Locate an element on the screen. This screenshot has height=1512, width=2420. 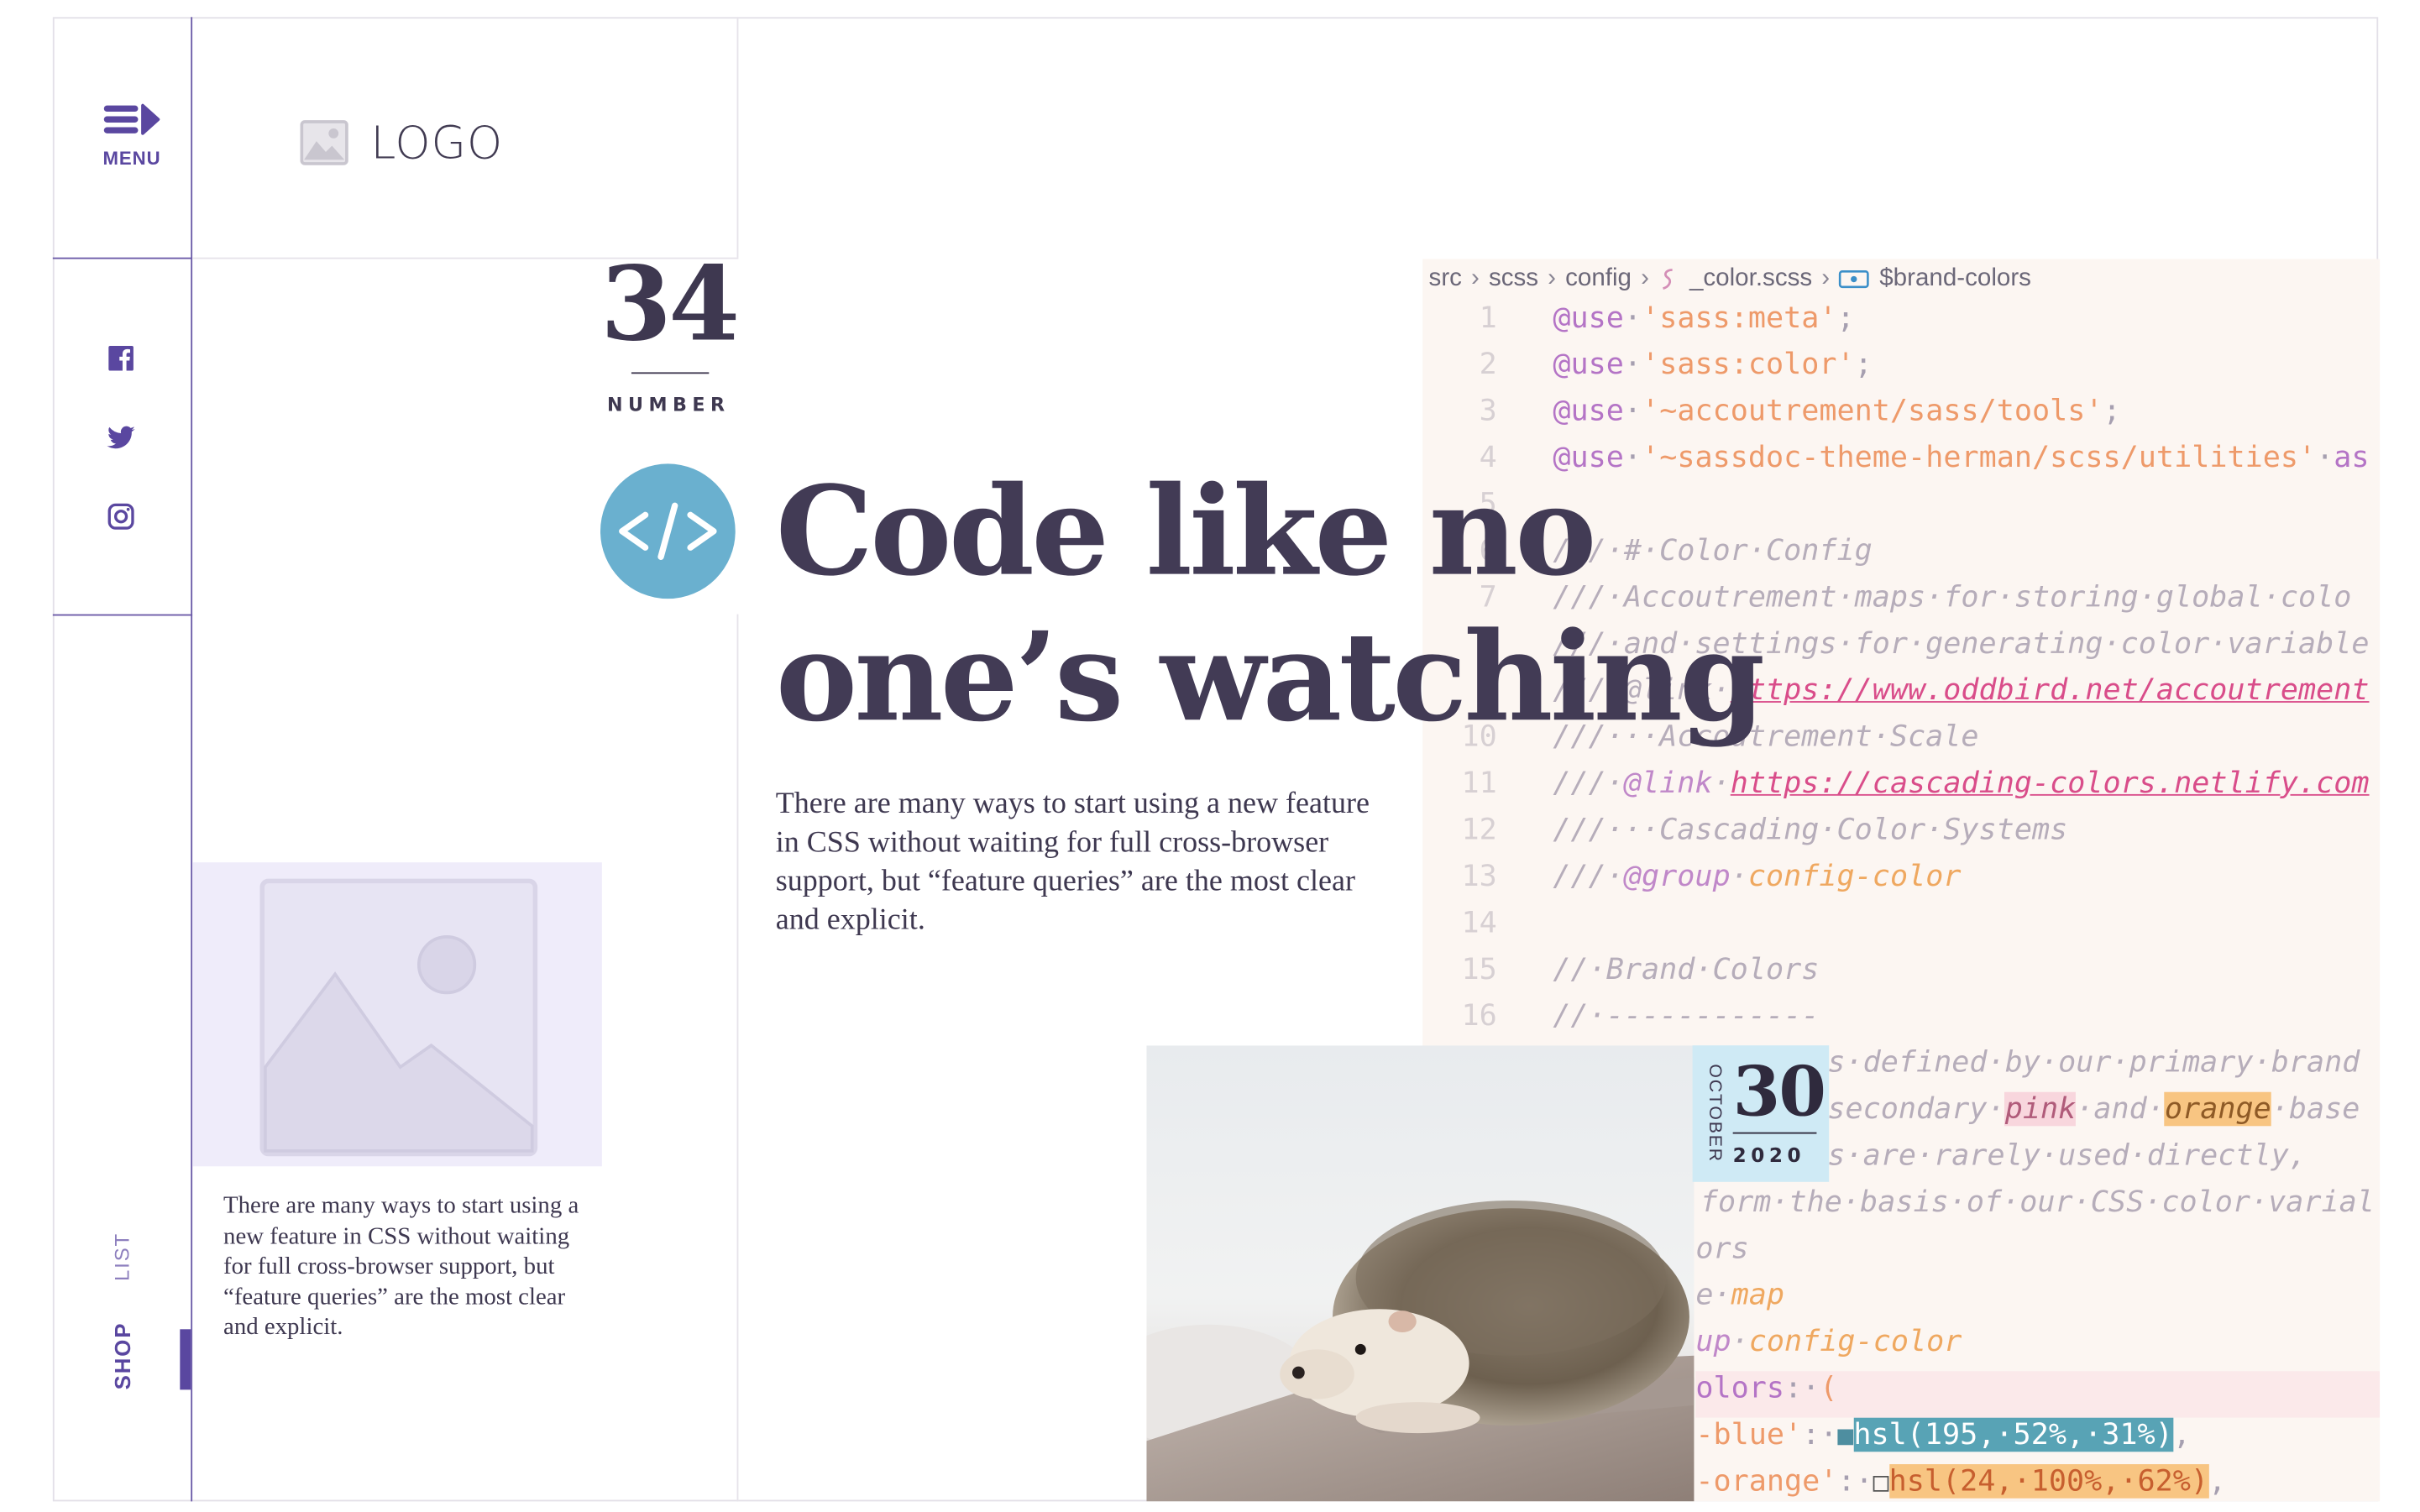
breadcrumb-item: src is located at coordinates (1445, 279).